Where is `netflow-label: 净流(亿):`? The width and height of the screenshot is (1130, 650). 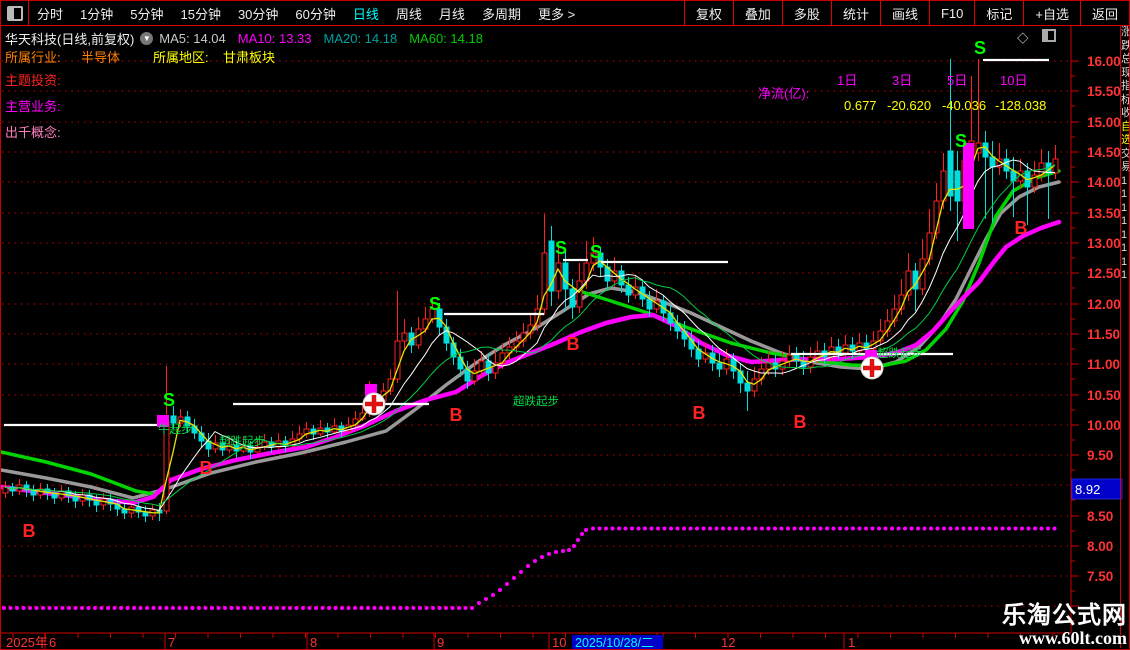
netflow-label: 净流(亿): is located at coordinates (784, 93).